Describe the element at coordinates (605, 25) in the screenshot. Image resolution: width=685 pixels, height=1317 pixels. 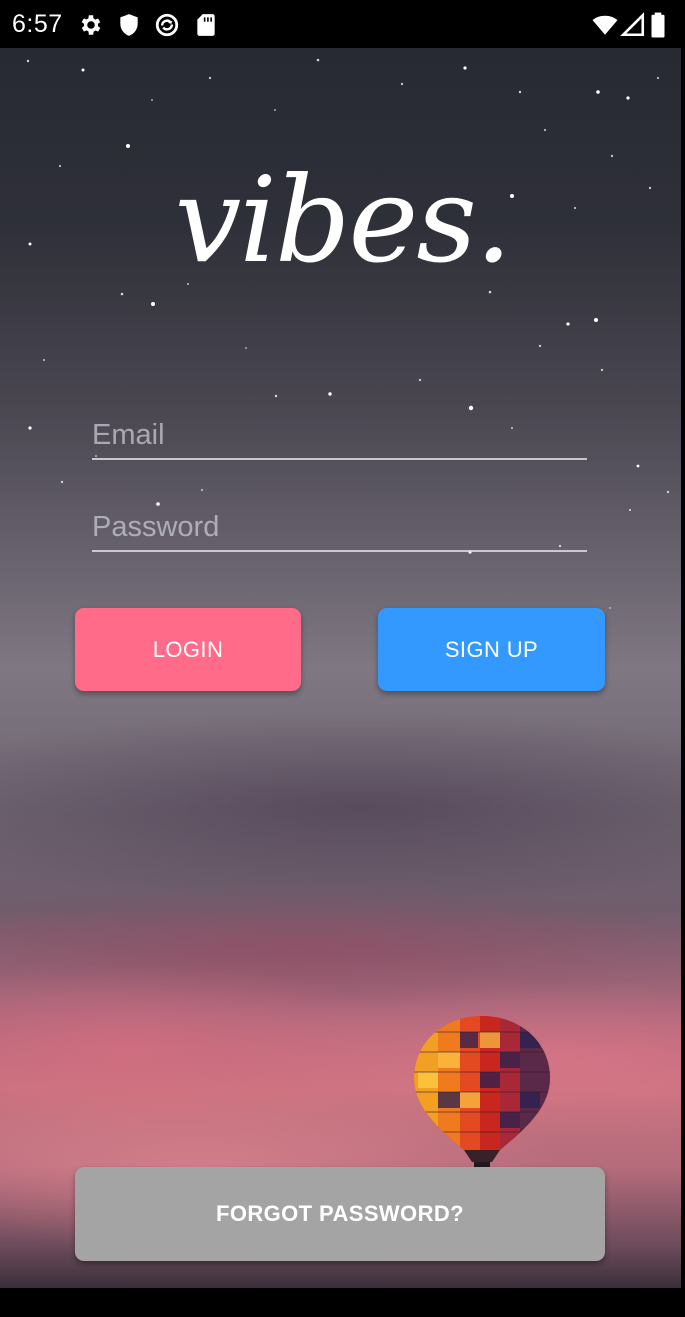
I see `wifi-icon` at that location.